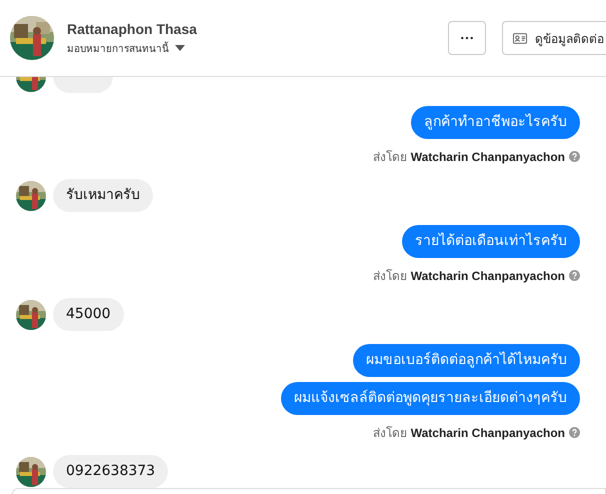  I want to click on message-bubble: 0922638373, so click(110, 471).